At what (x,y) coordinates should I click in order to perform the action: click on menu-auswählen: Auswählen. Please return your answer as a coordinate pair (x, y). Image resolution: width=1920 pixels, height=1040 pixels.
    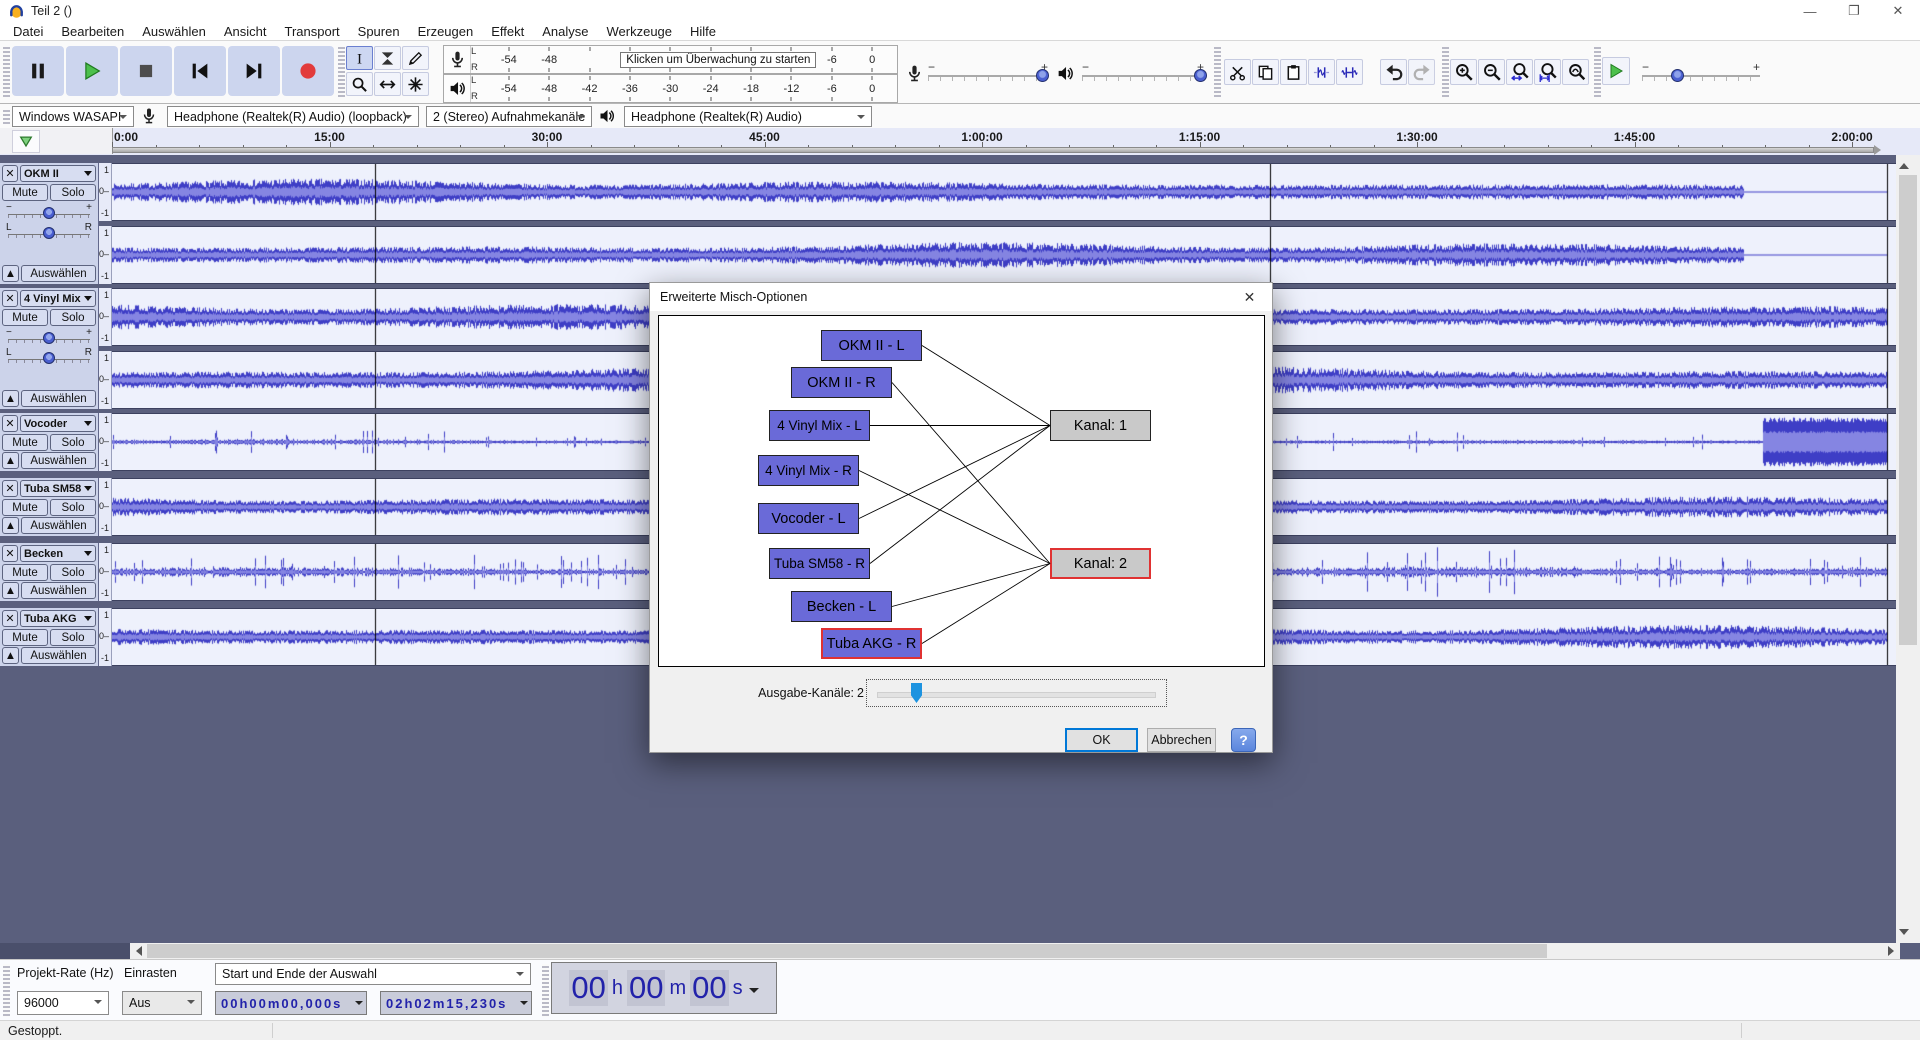
    Looking at the image, I should click on (174, 31).